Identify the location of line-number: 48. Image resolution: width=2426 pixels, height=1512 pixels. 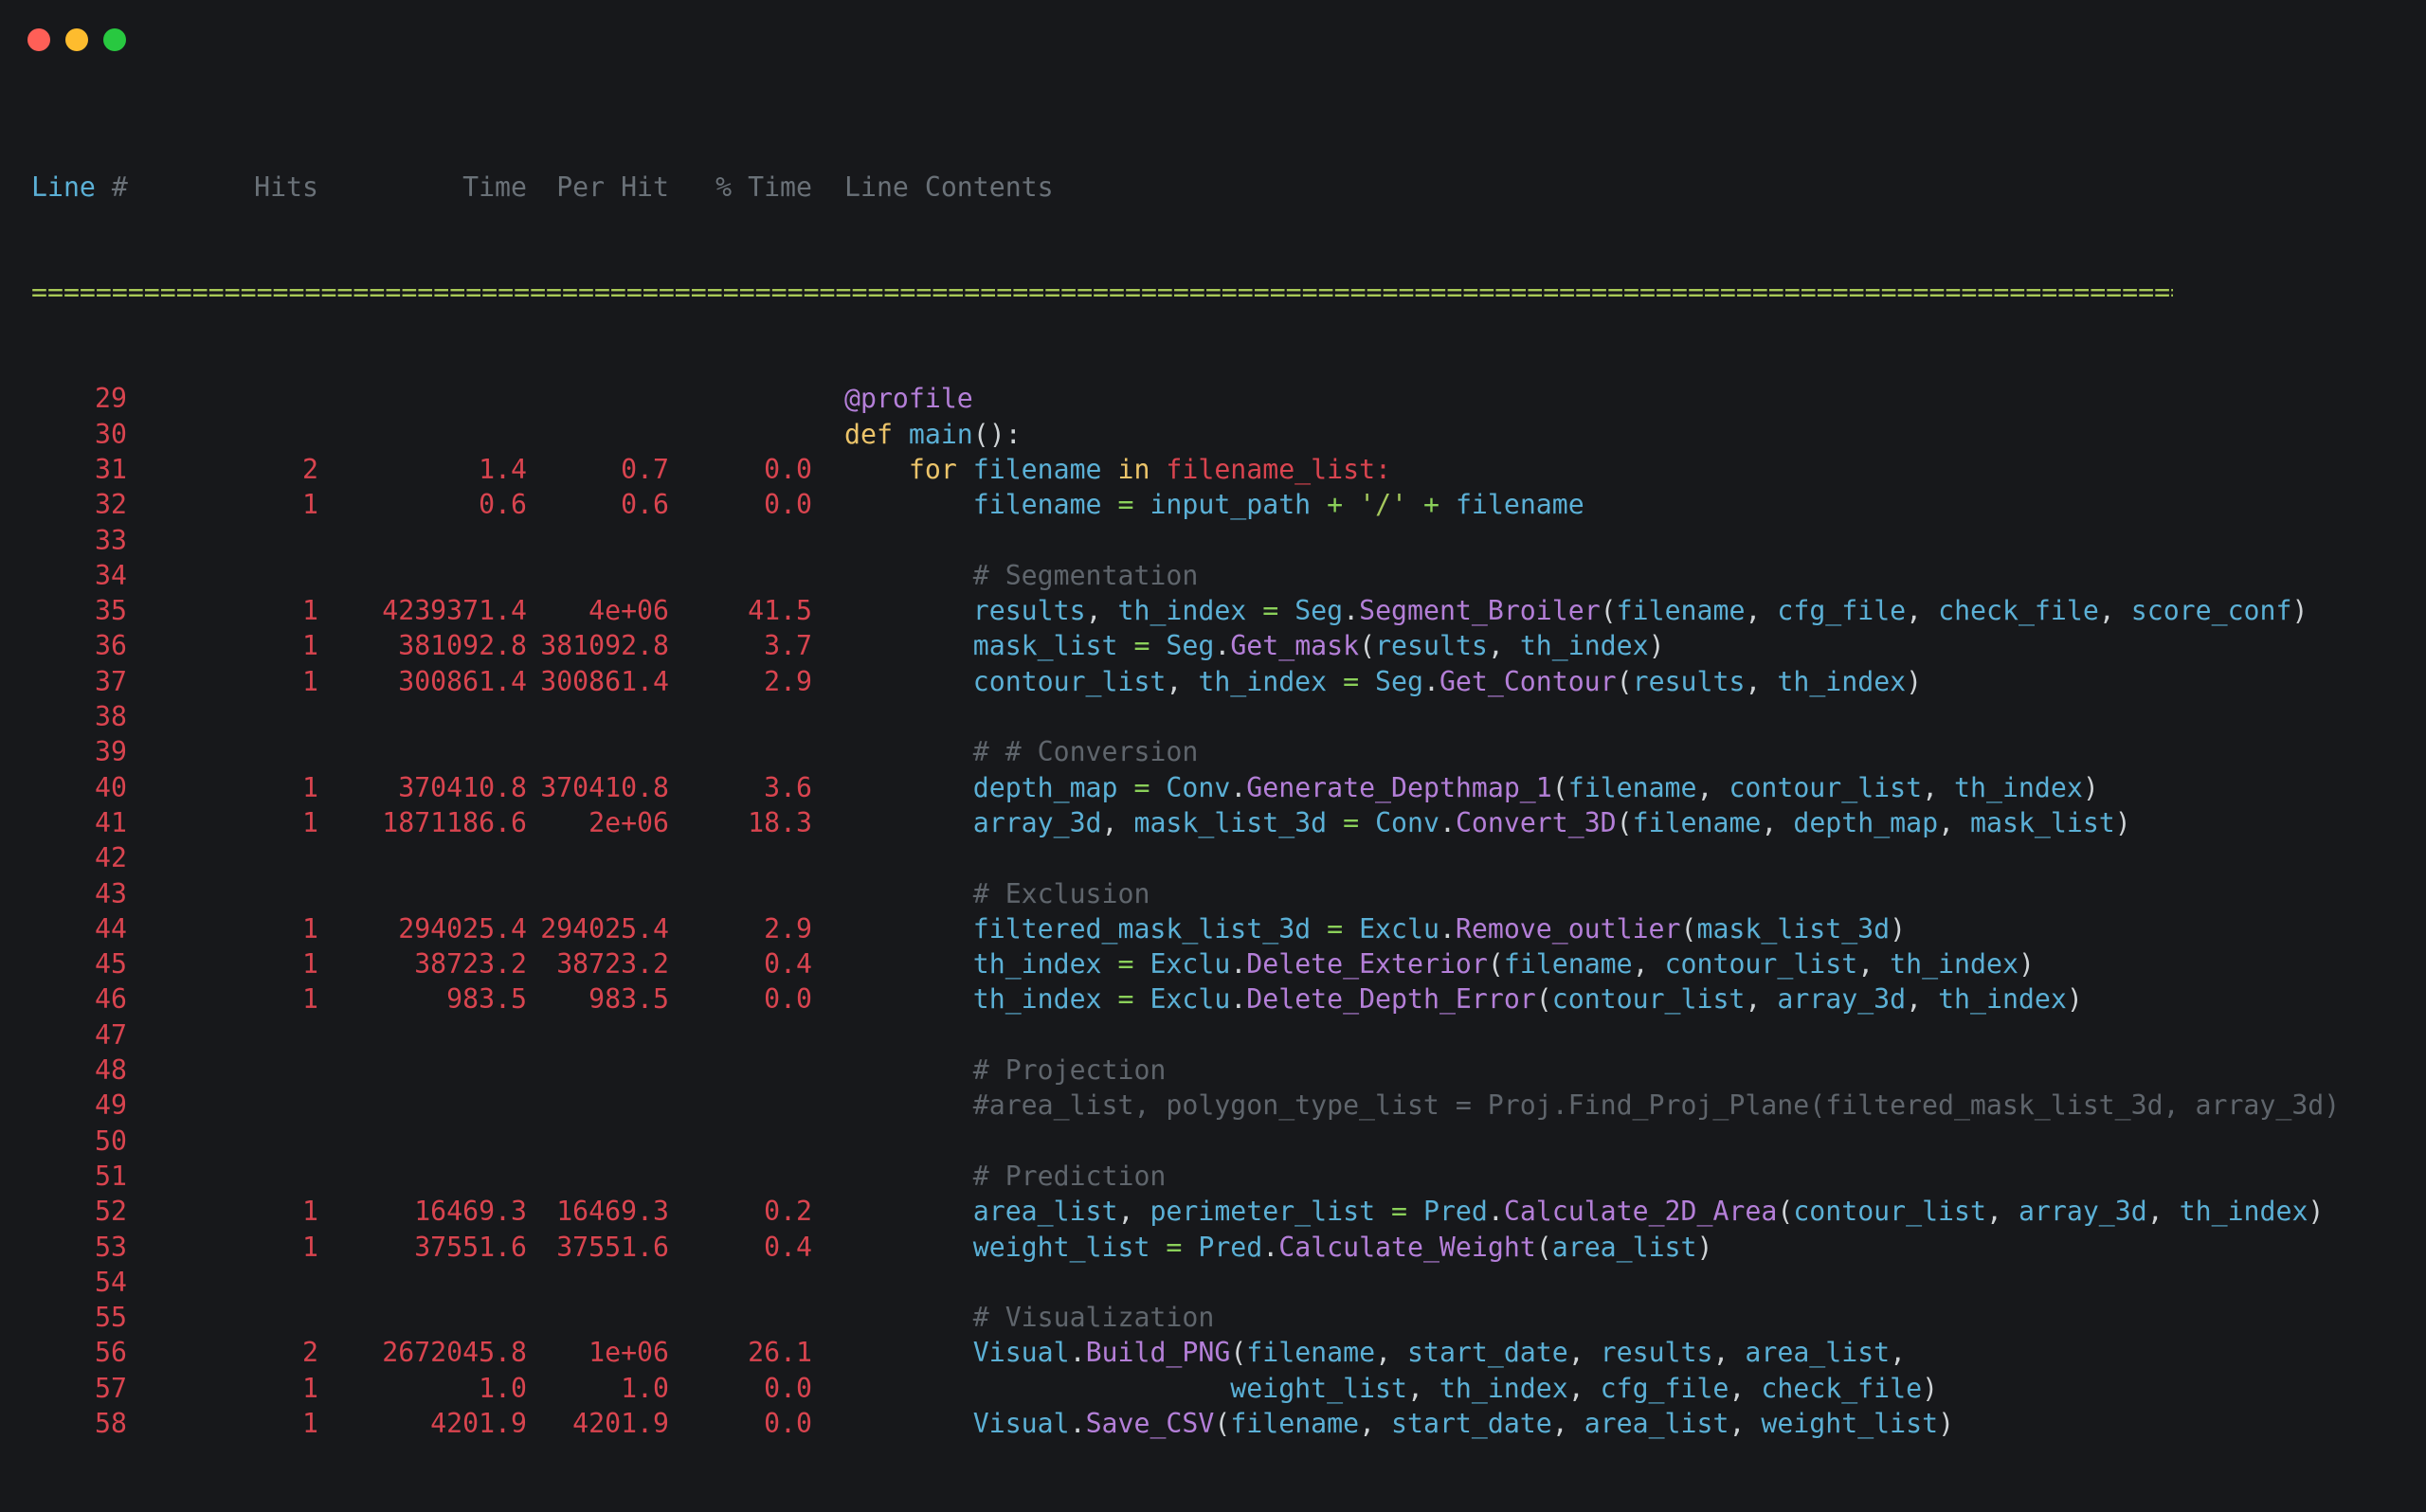
(111, 1070).